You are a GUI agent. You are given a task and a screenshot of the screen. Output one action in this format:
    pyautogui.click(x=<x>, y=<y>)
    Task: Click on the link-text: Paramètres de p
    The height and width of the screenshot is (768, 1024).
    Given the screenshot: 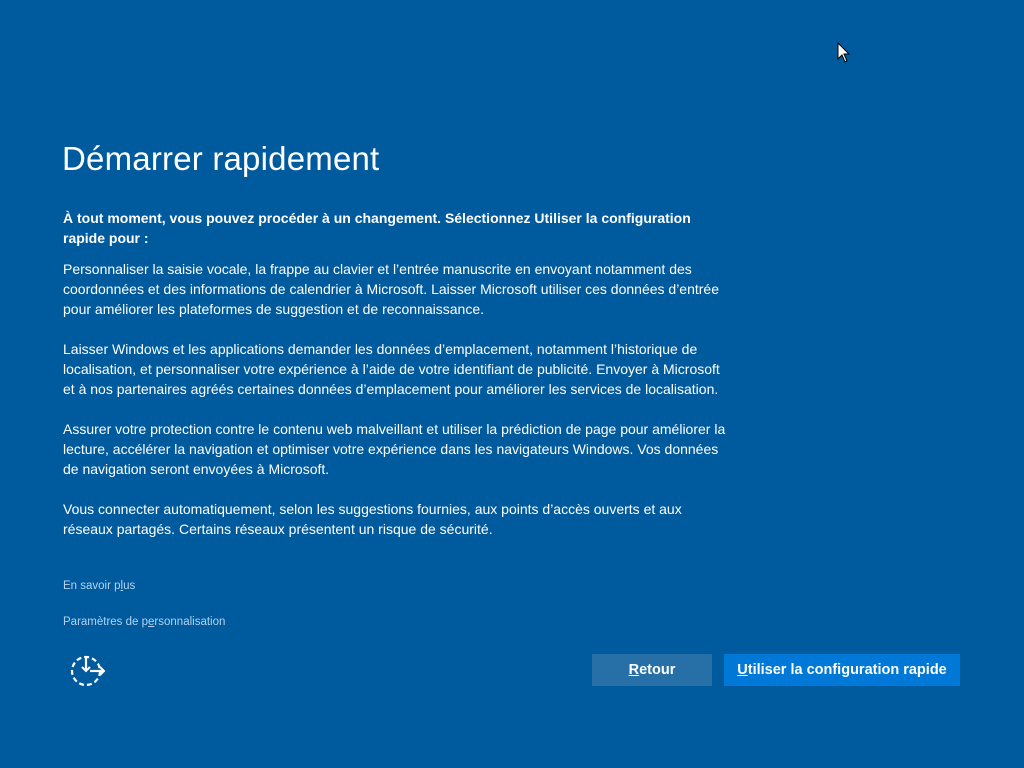 What is the action you would take?
    pyautogui.click(x=106, y=622)
    